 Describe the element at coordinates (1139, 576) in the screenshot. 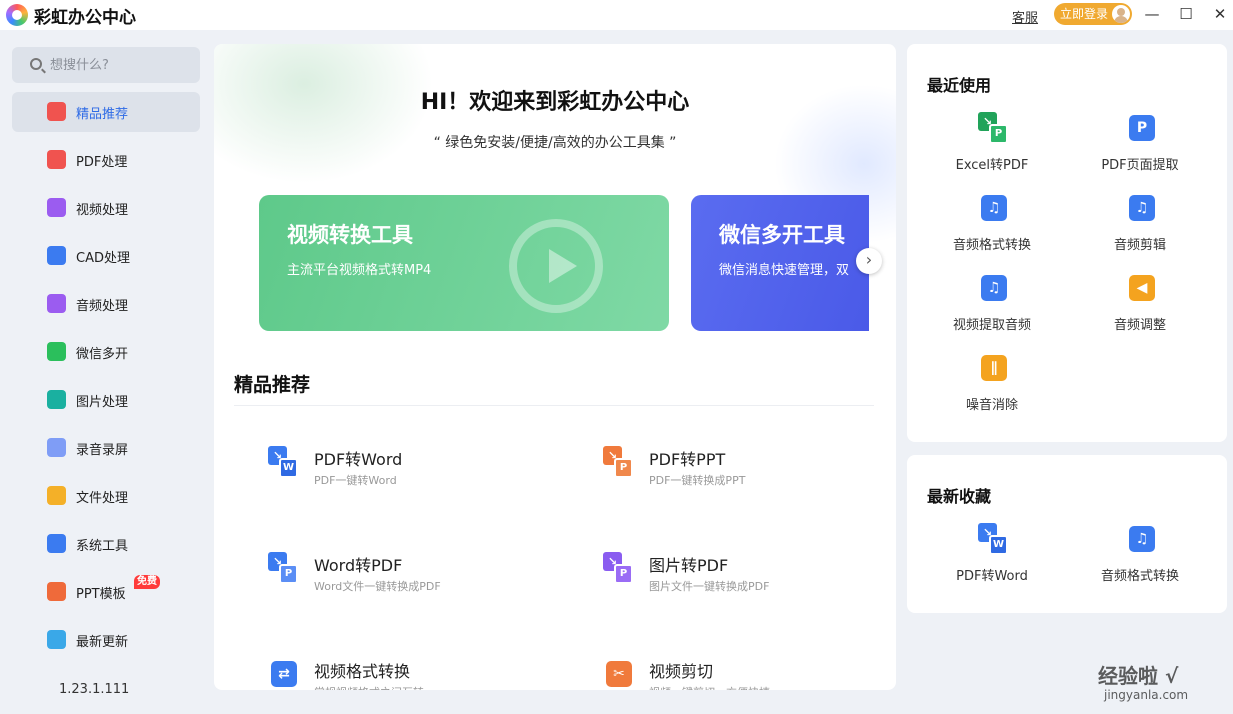

I see `favorite-item-label: 音频格式转换` at that location.